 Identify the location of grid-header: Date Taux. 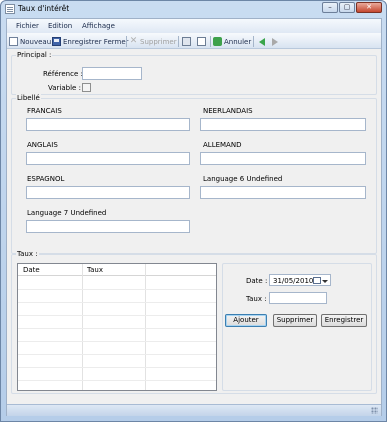
(117, 270).